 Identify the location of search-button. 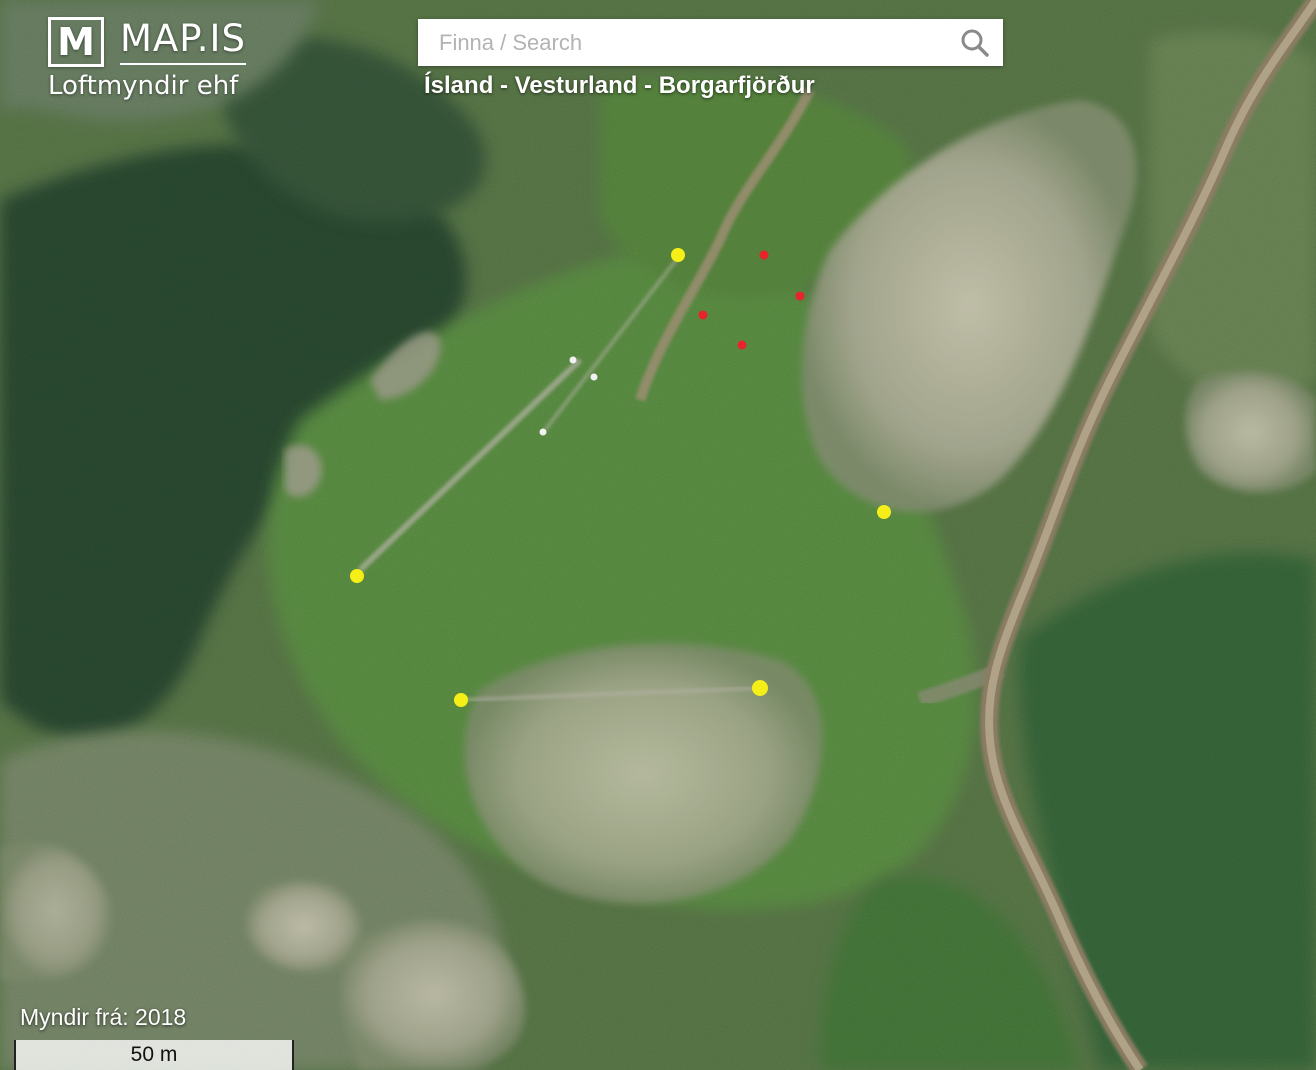
(975, 43).